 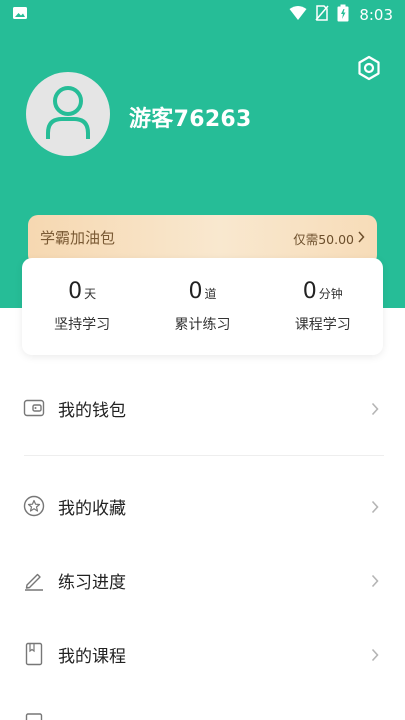 What do you see at coordinates (202, 15) in the screenshot?
I see `status-bar: 8:03` at bounding box center [202, 15].